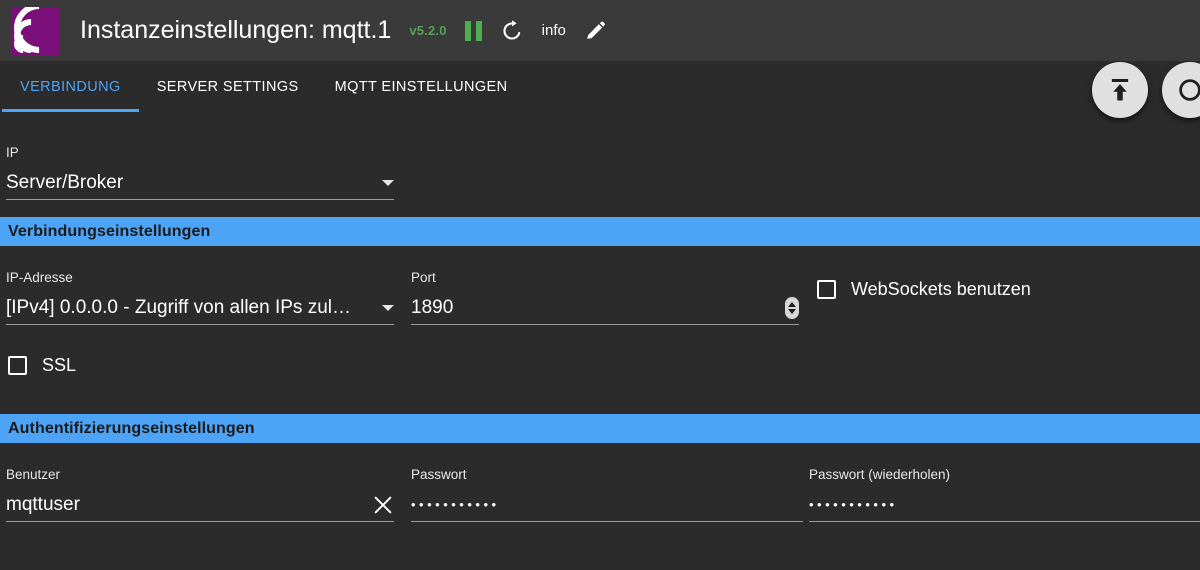 The height and width of the screenshot is (570, 1200). I want to click on user-field: Benutzer mqttuser, so click(200, 488).